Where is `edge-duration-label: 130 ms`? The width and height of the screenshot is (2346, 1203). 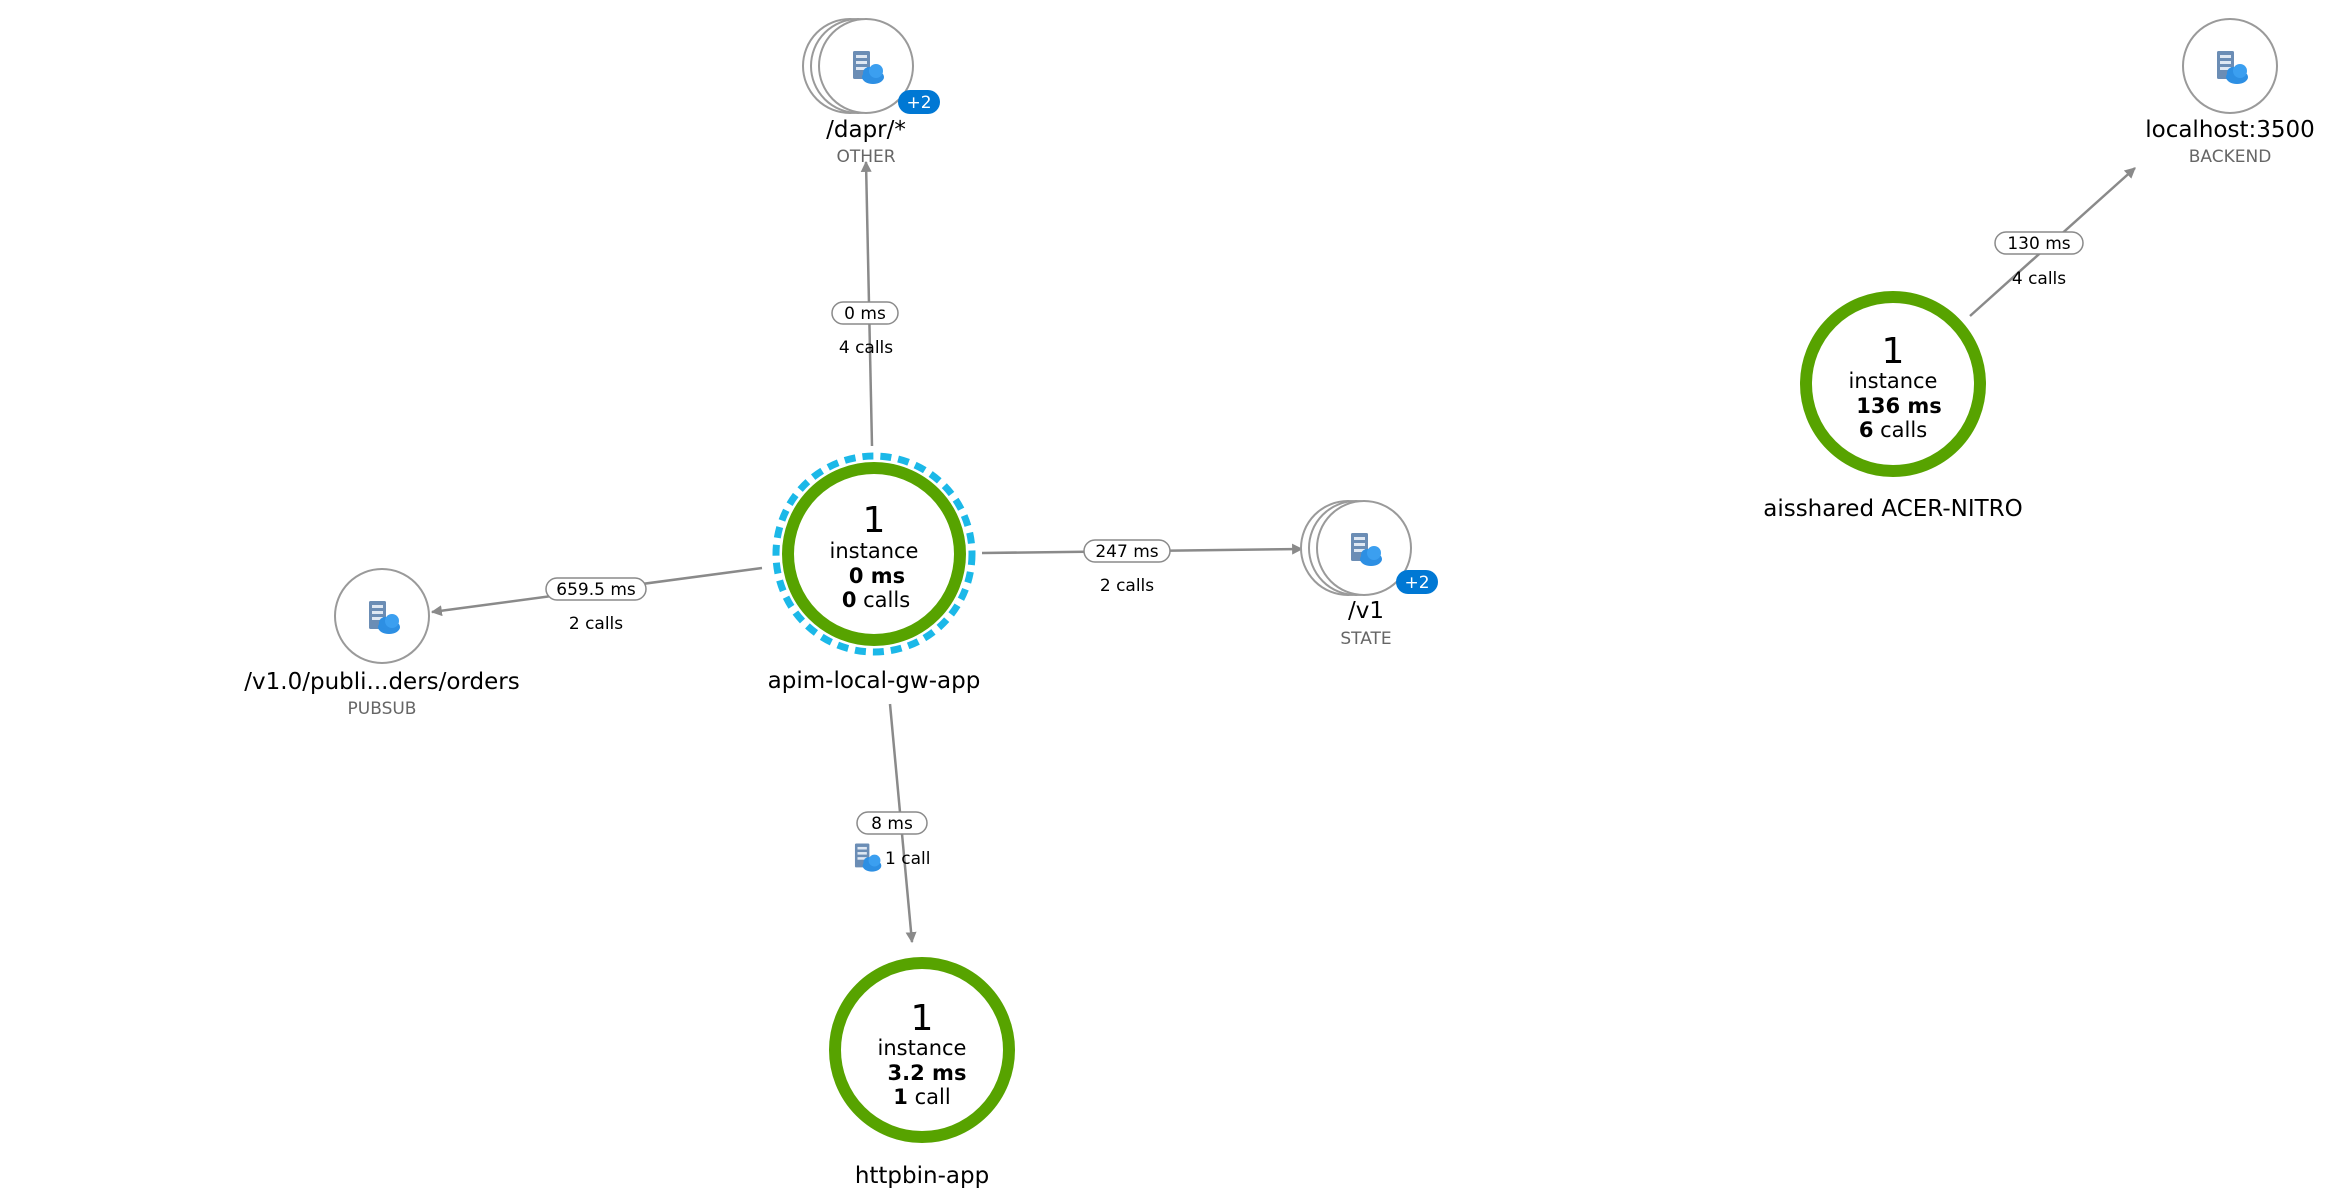 edge-duration-label: 130 ms is located at coordinates (2039, 243).